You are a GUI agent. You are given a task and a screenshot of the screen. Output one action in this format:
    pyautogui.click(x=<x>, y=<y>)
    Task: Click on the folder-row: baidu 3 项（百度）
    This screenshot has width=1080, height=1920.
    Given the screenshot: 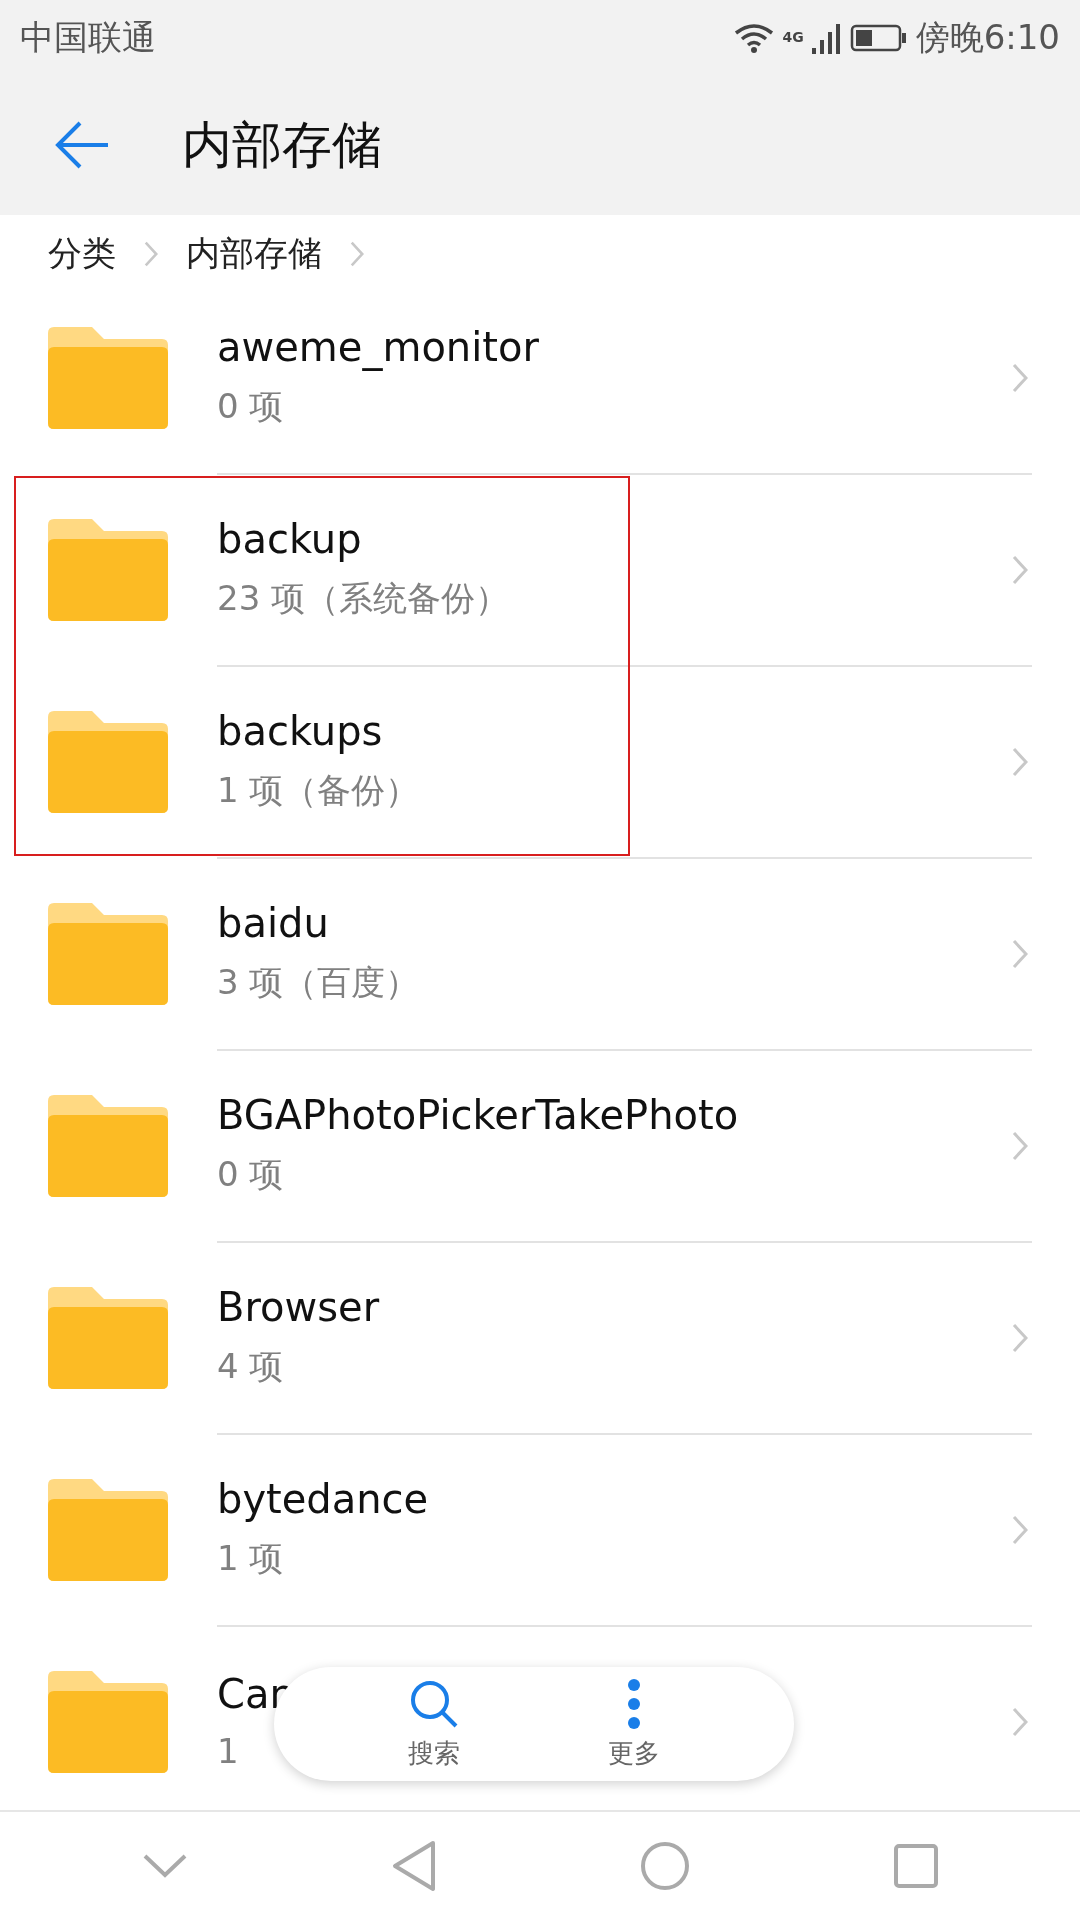 What is the action you would take?
    pyautogui.click(x=540, y=954)
    